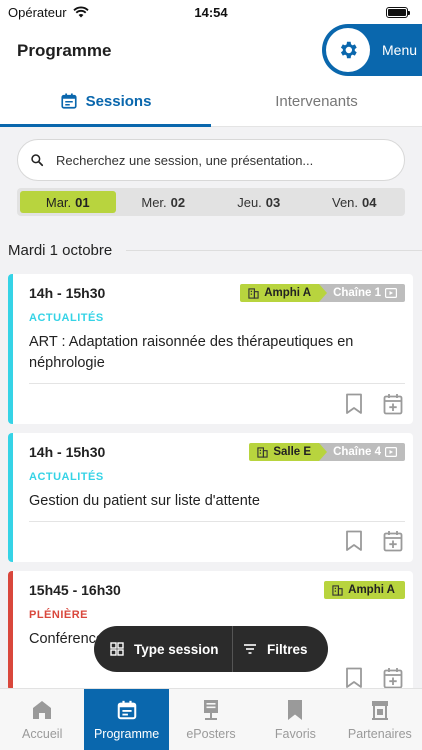 This screenshot has height=750, width=422. Describe the element at coordinates (211, 733) in the screenshot. I see `tab-eposters-label: ePosters` at that location.